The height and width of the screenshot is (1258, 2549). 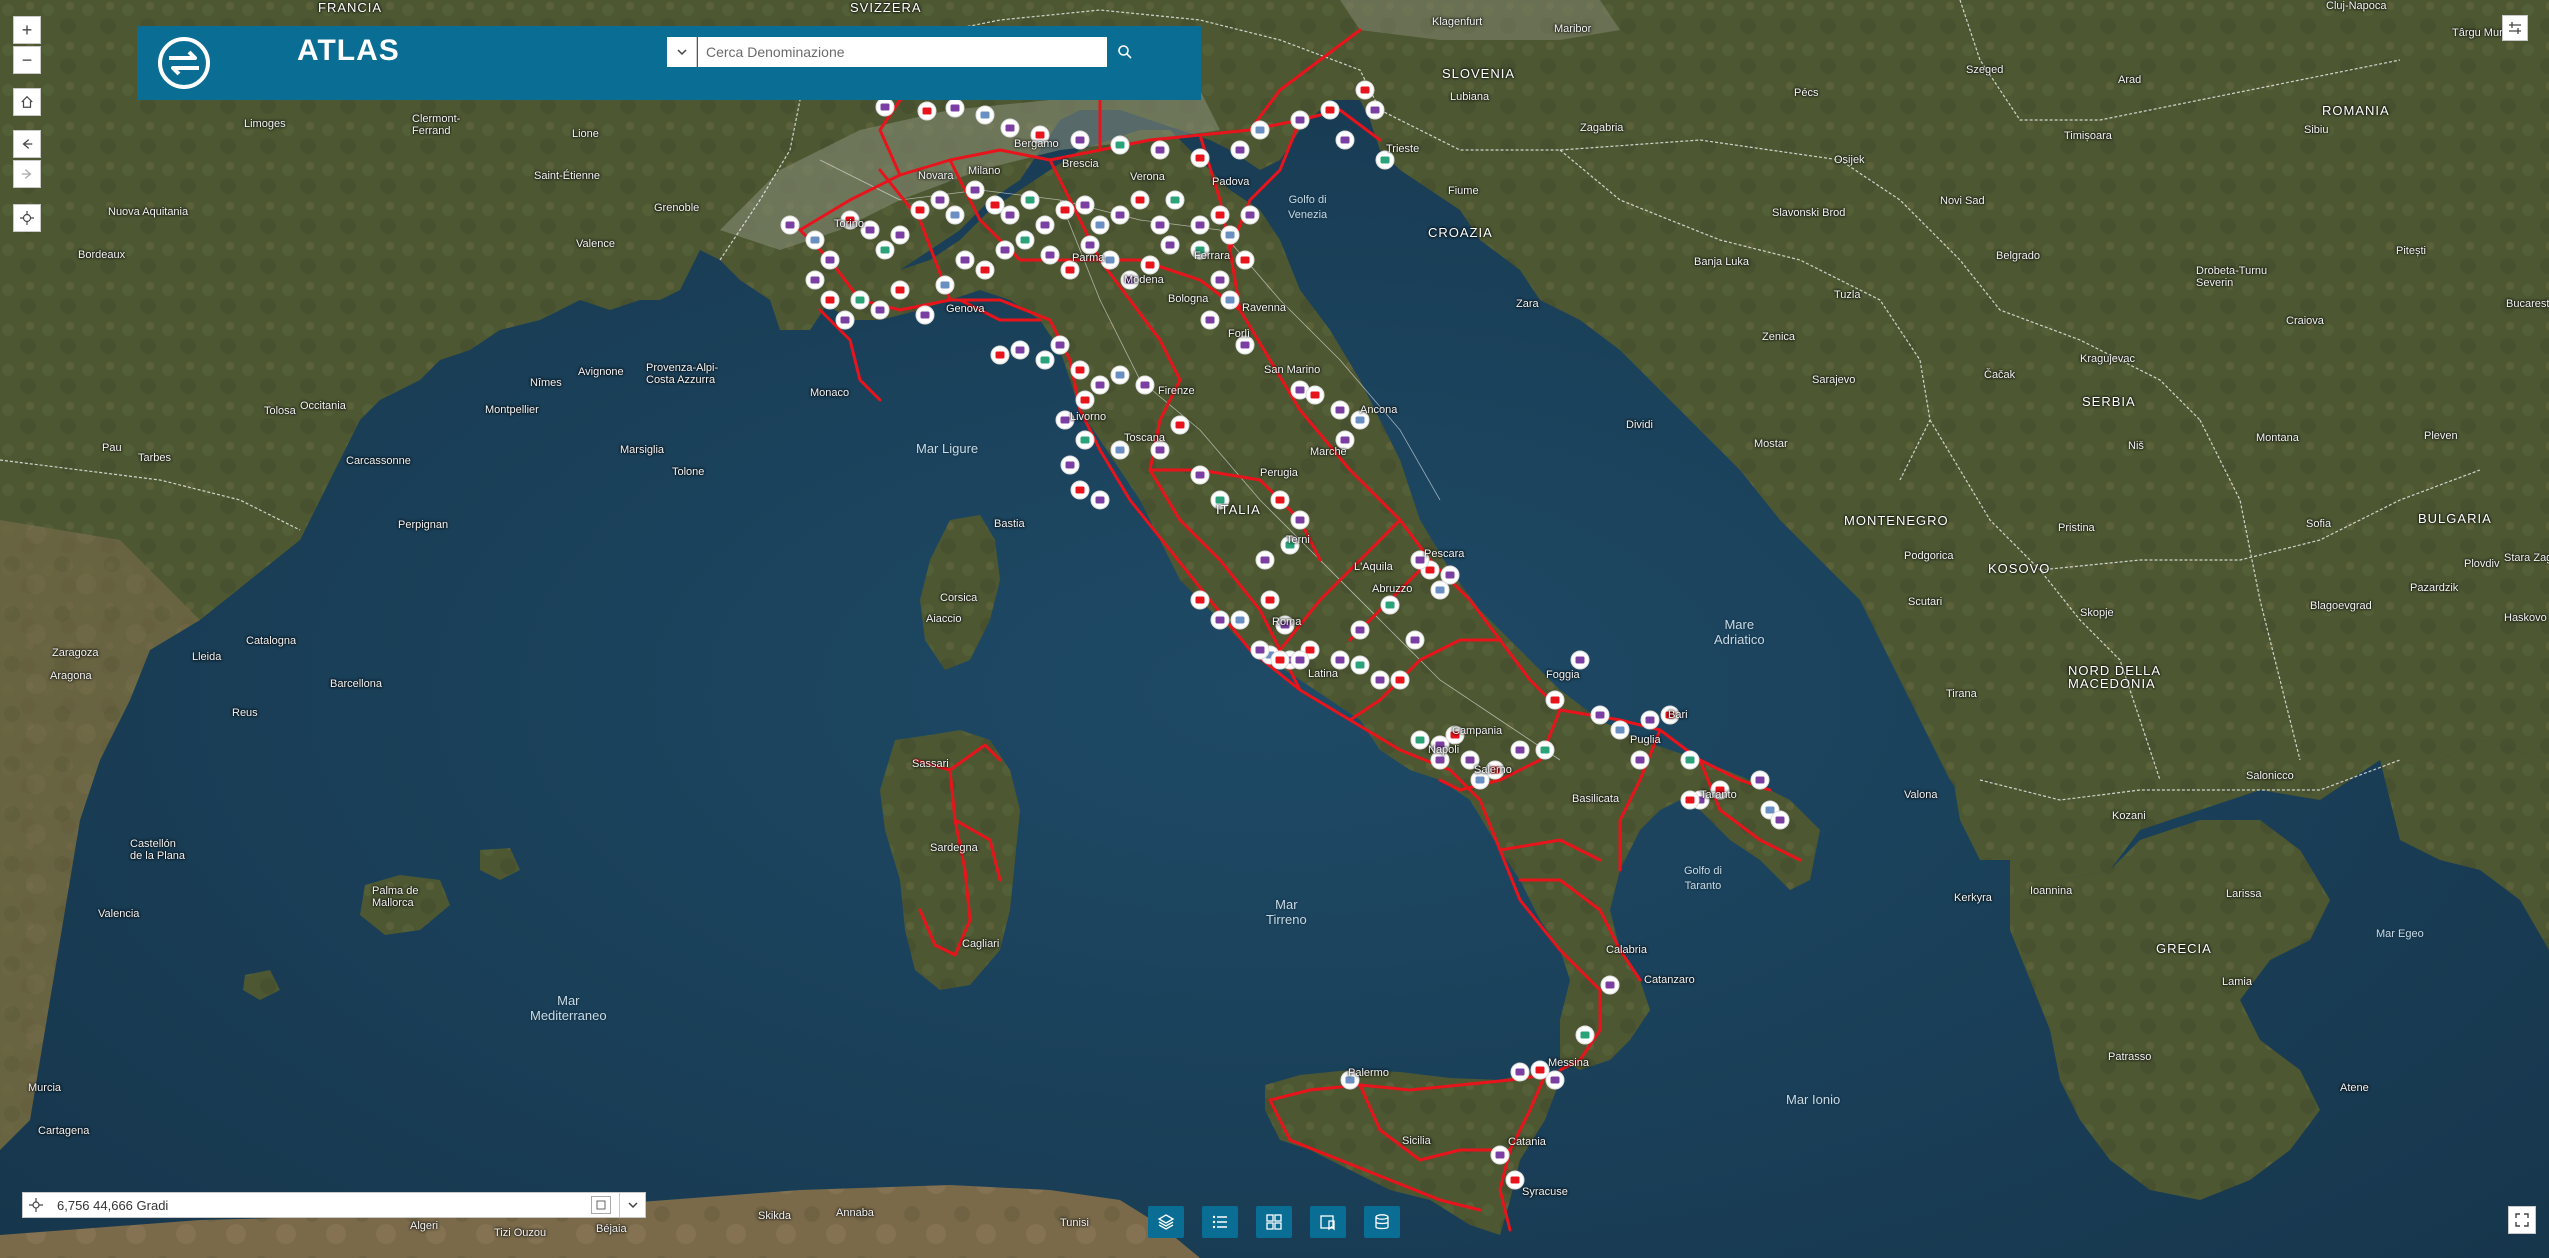 I want to click on zoom-out-button: −, so click(x=27, y=60).